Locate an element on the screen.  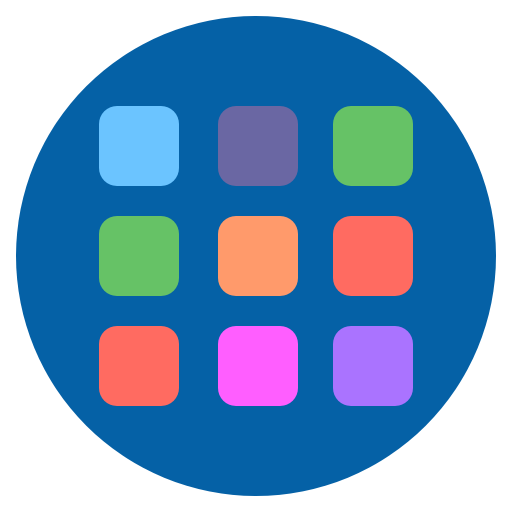
tile-orange-icon is located at coordinates (258, 256).